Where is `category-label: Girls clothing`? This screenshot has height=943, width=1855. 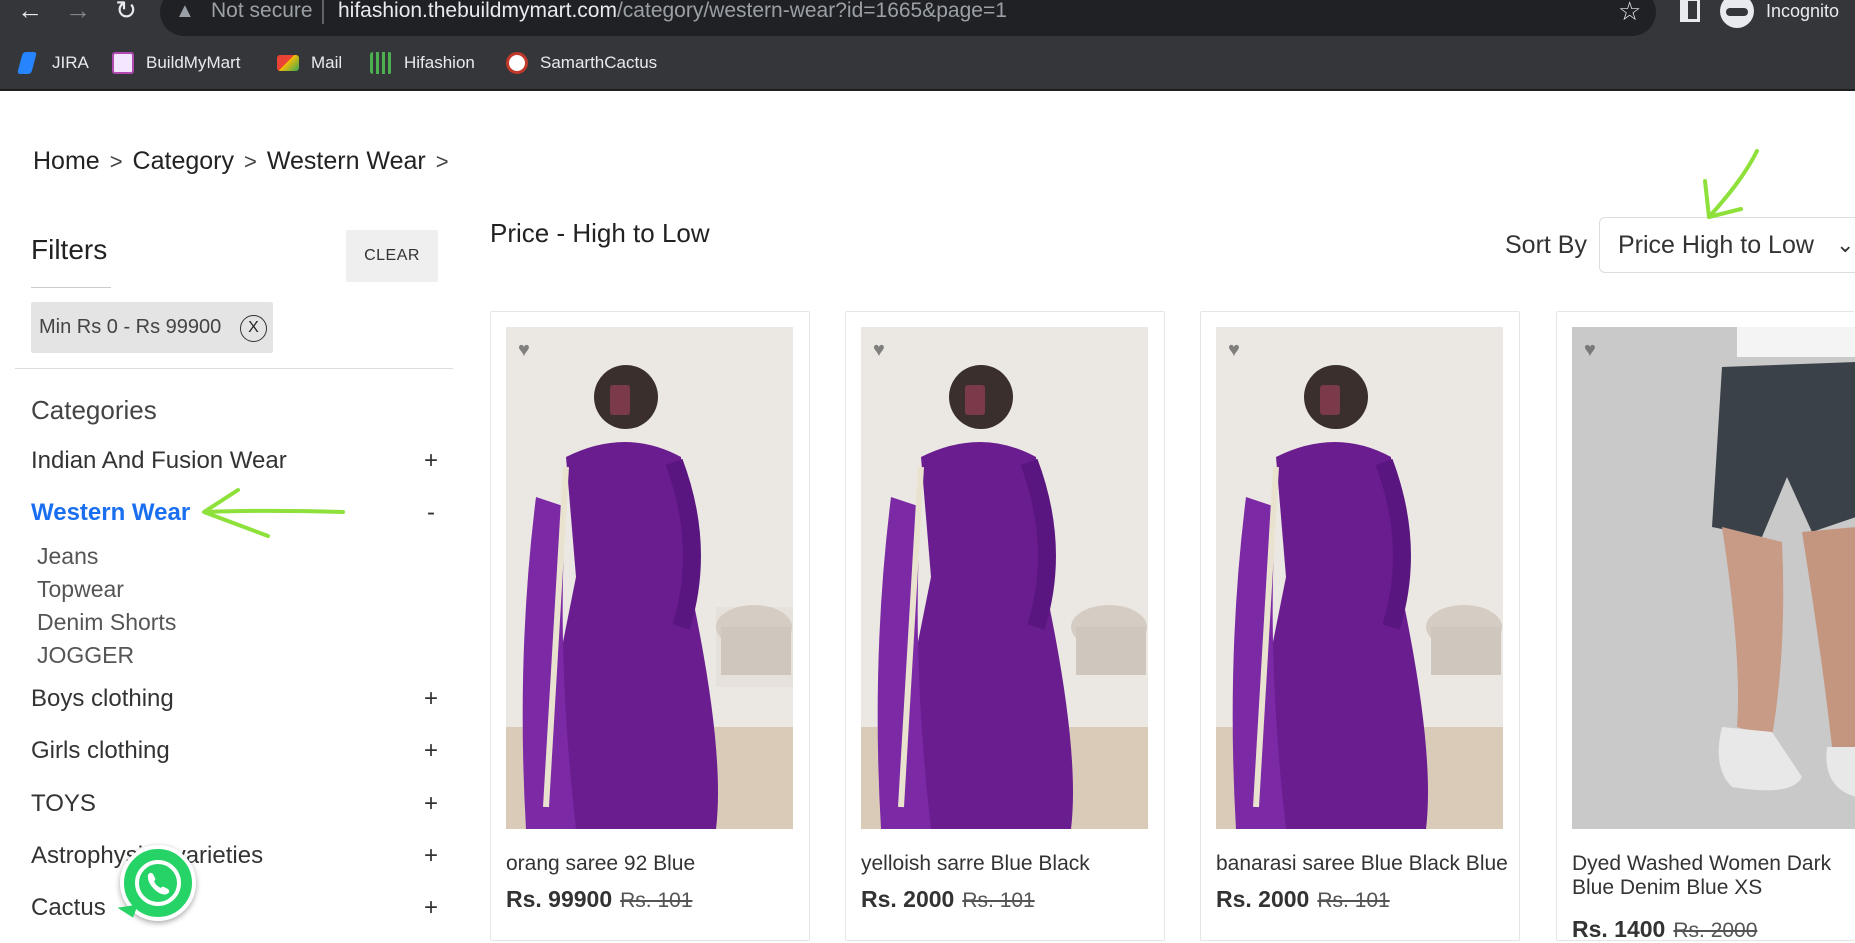 category-label: Girls clothing is located at coordinates (100, 751).